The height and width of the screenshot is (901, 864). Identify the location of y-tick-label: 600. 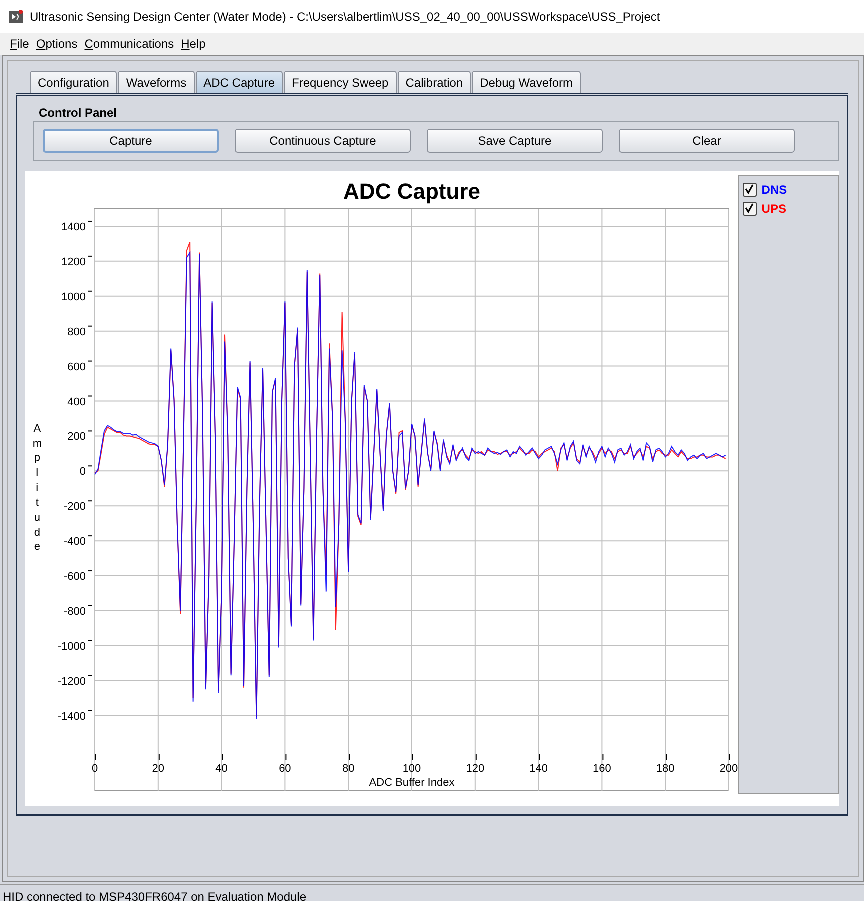
(76, 367).